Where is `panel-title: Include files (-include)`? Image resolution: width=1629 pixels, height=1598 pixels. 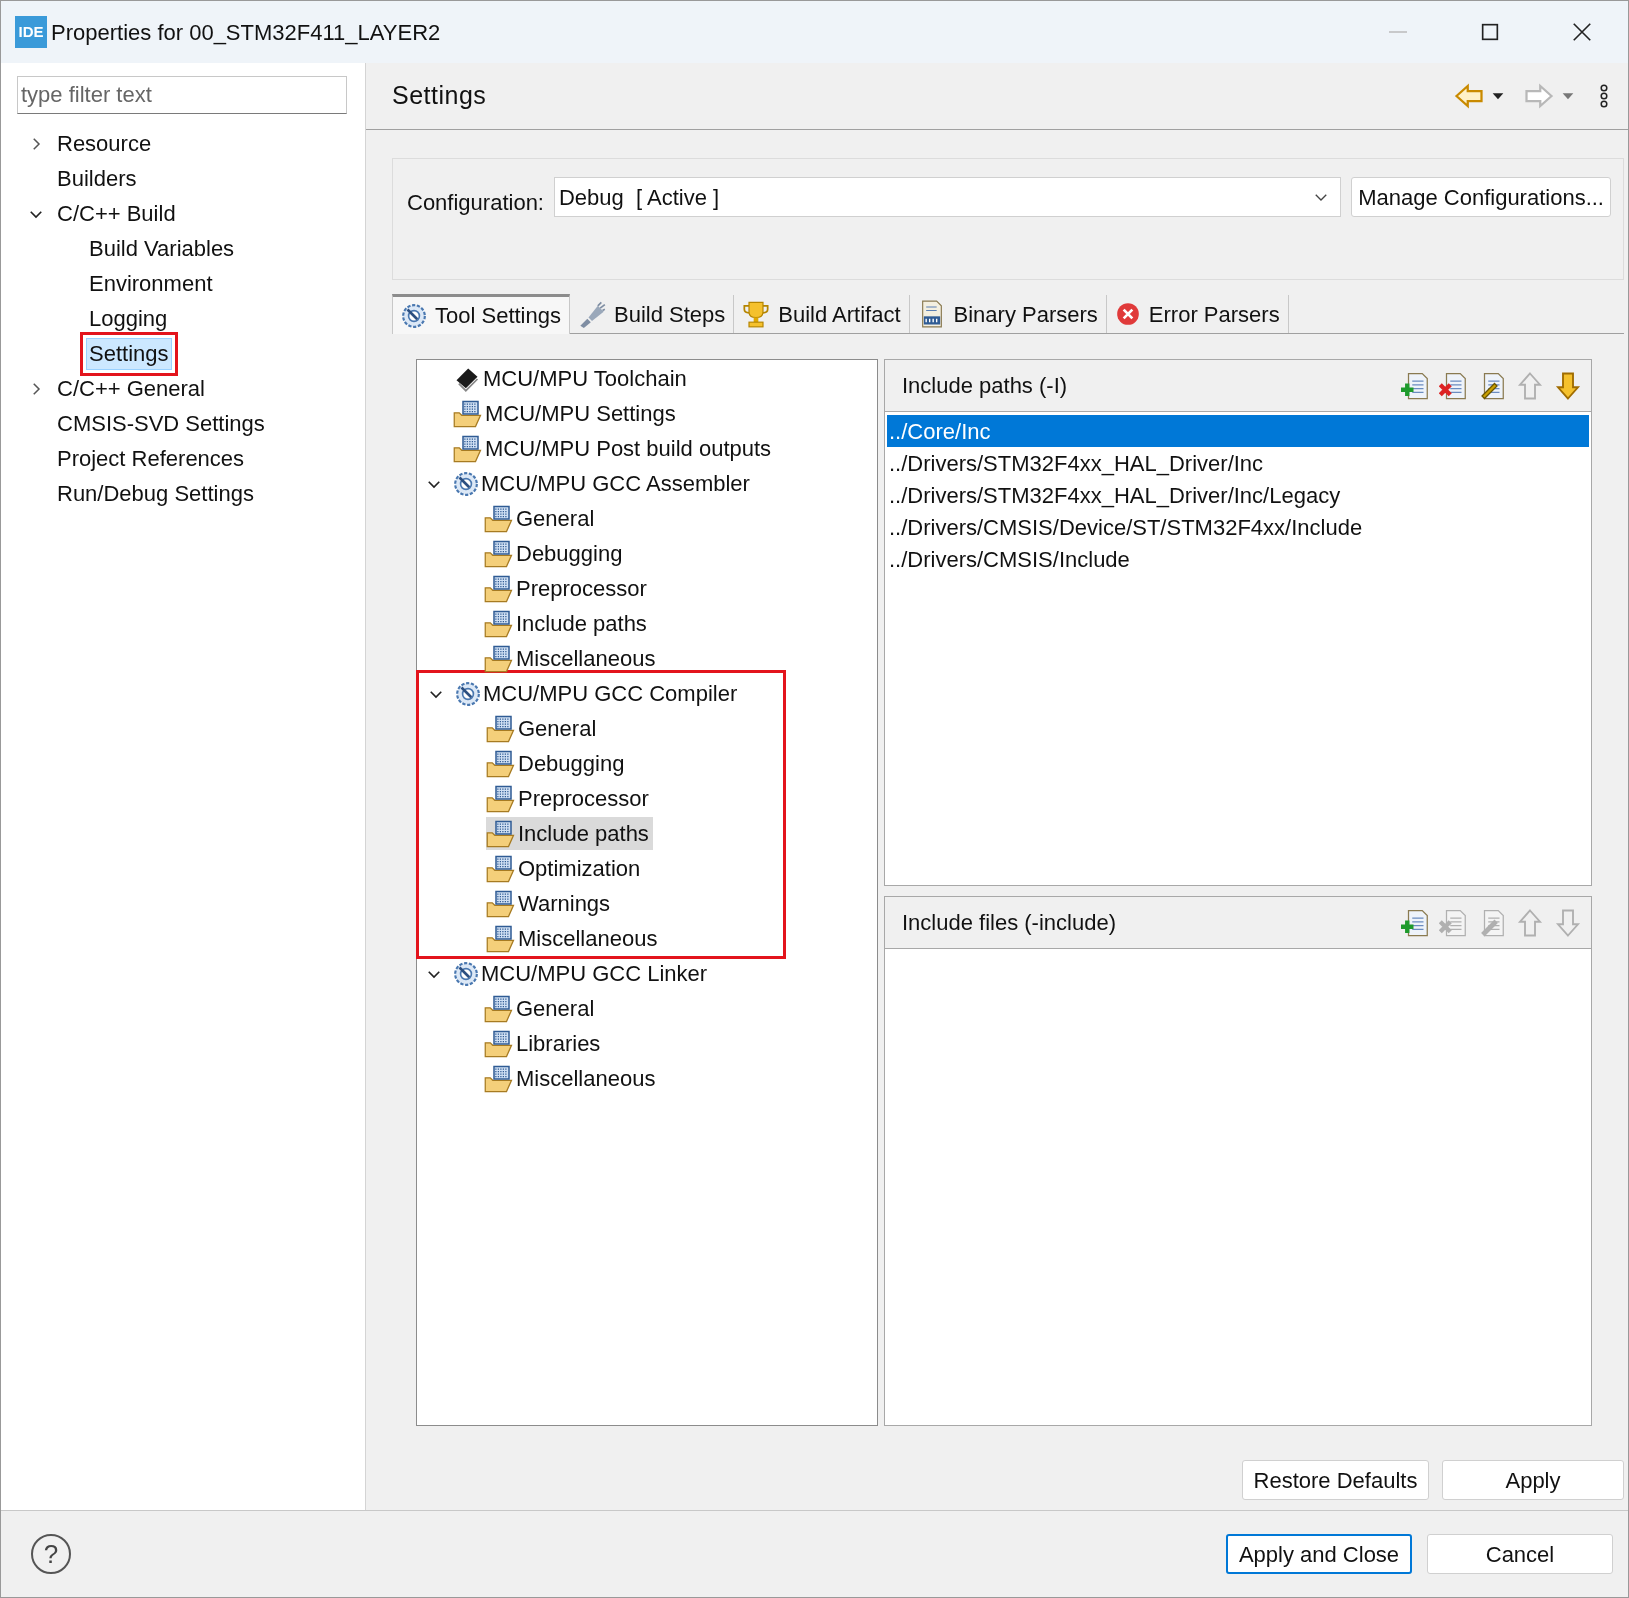 panel-title: Include files (-include) is located at coordinates (1009, 923).